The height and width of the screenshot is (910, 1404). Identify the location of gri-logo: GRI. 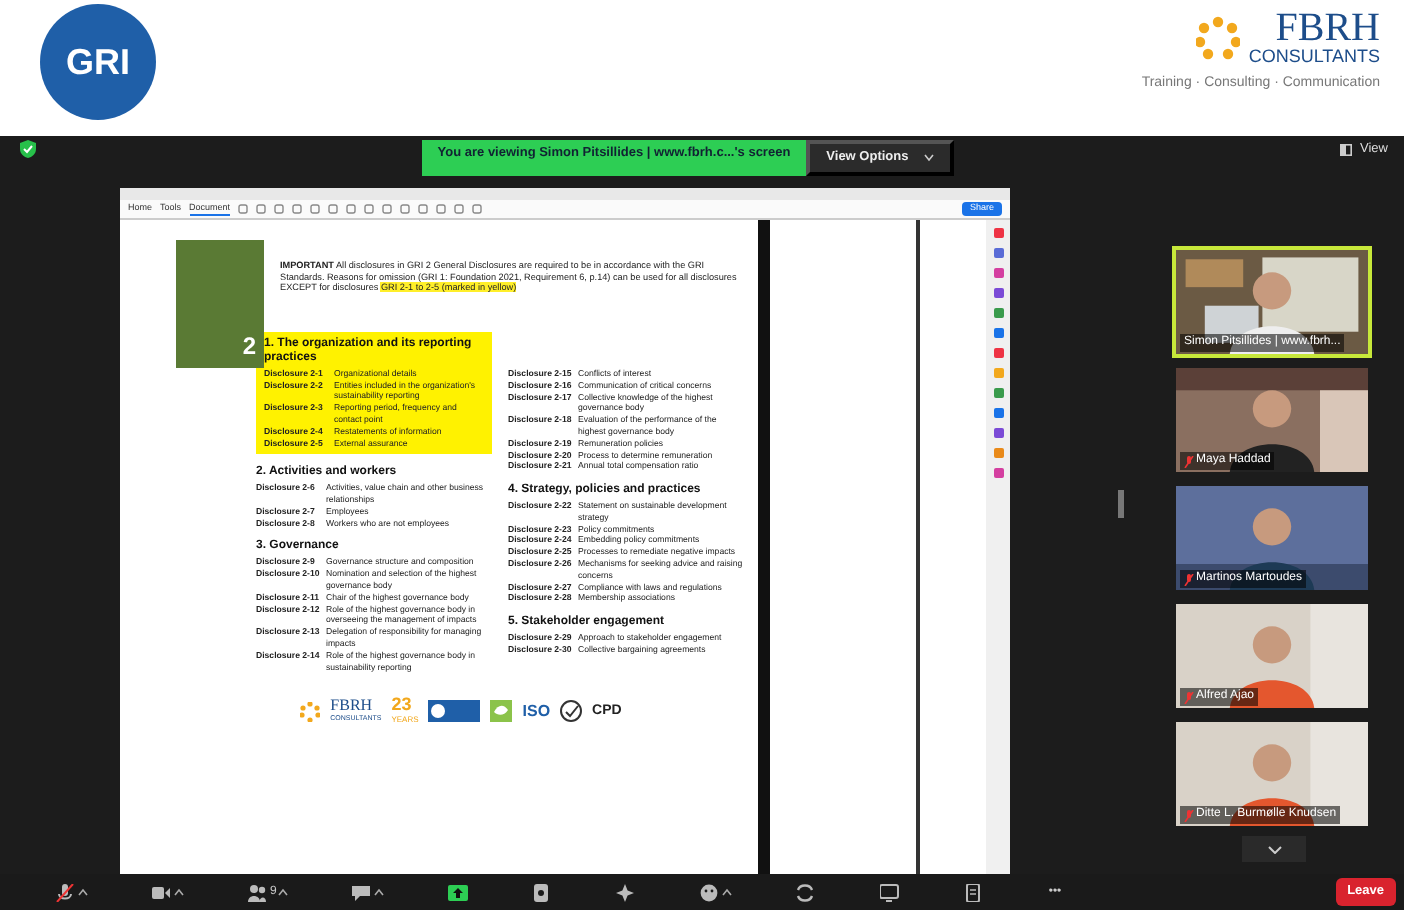
(98, 62).